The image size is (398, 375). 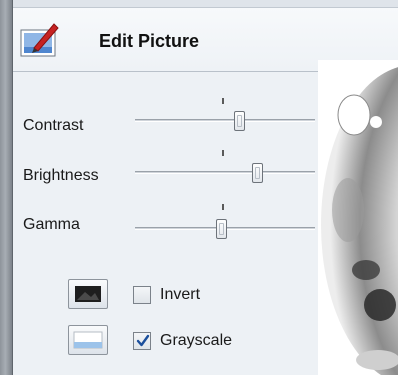 I want to click on page-title: Edit Picture, so click(x=149, y=41).